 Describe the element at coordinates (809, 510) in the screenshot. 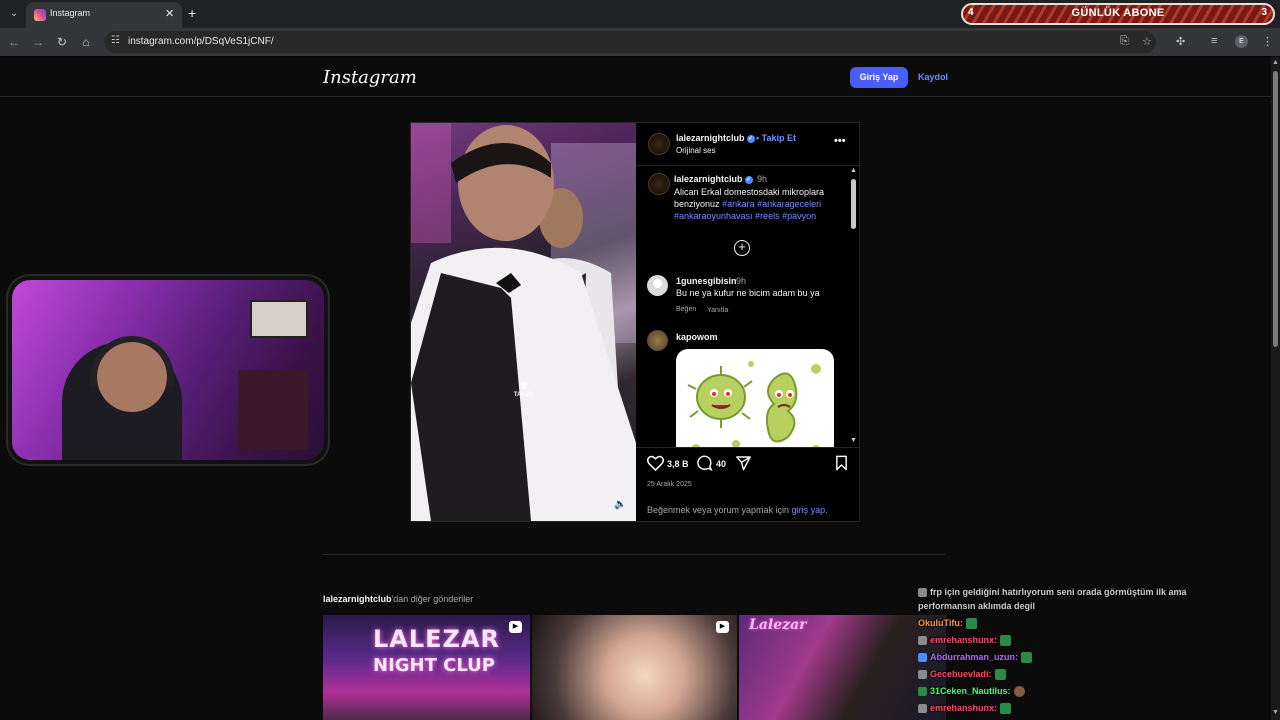

I see `login-prompt-link: giriş yap` at that location.